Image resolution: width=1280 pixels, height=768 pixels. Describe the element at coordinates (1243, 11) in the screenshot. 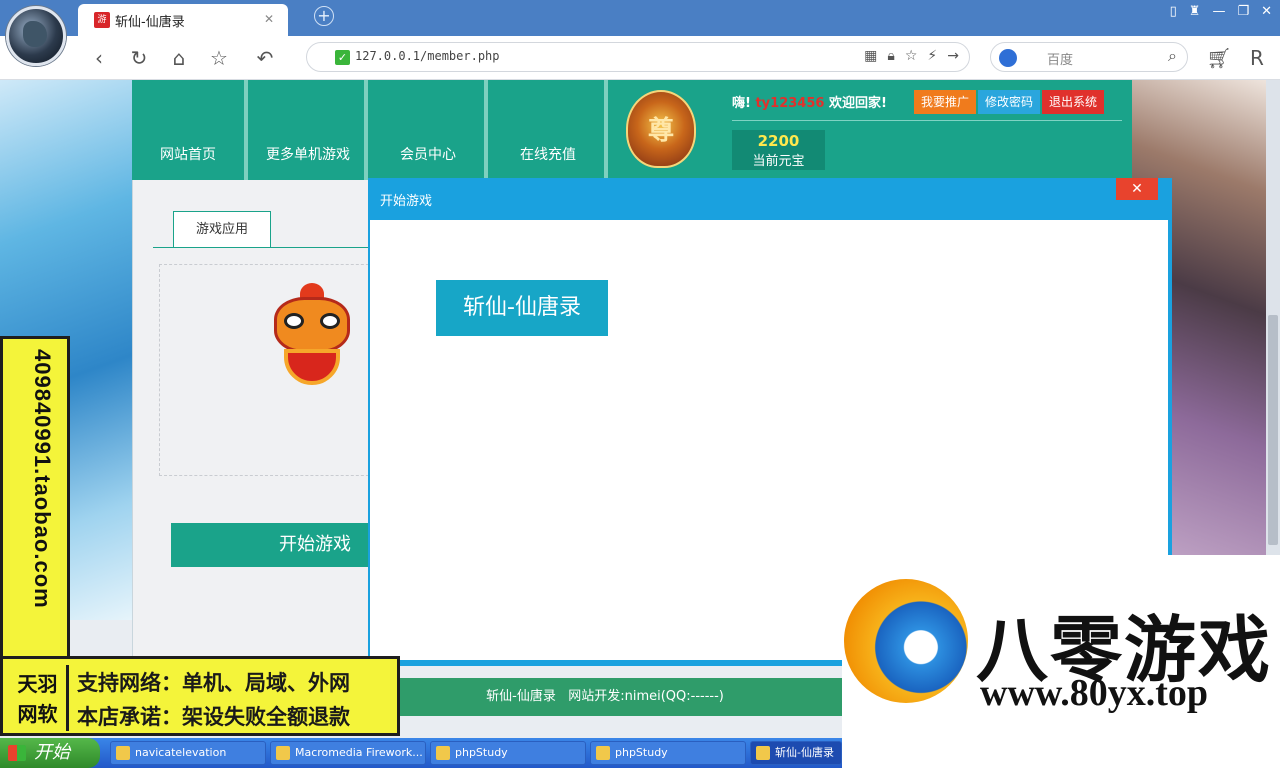

I see `restore-icon: ❐` at that location.